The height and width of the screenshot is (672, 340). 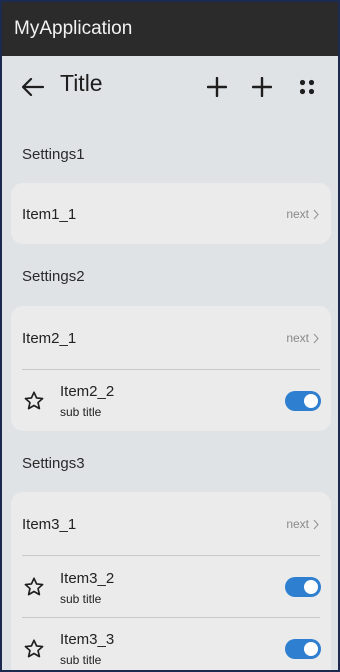 I want to click on more-button, so click(x=307, y=87).